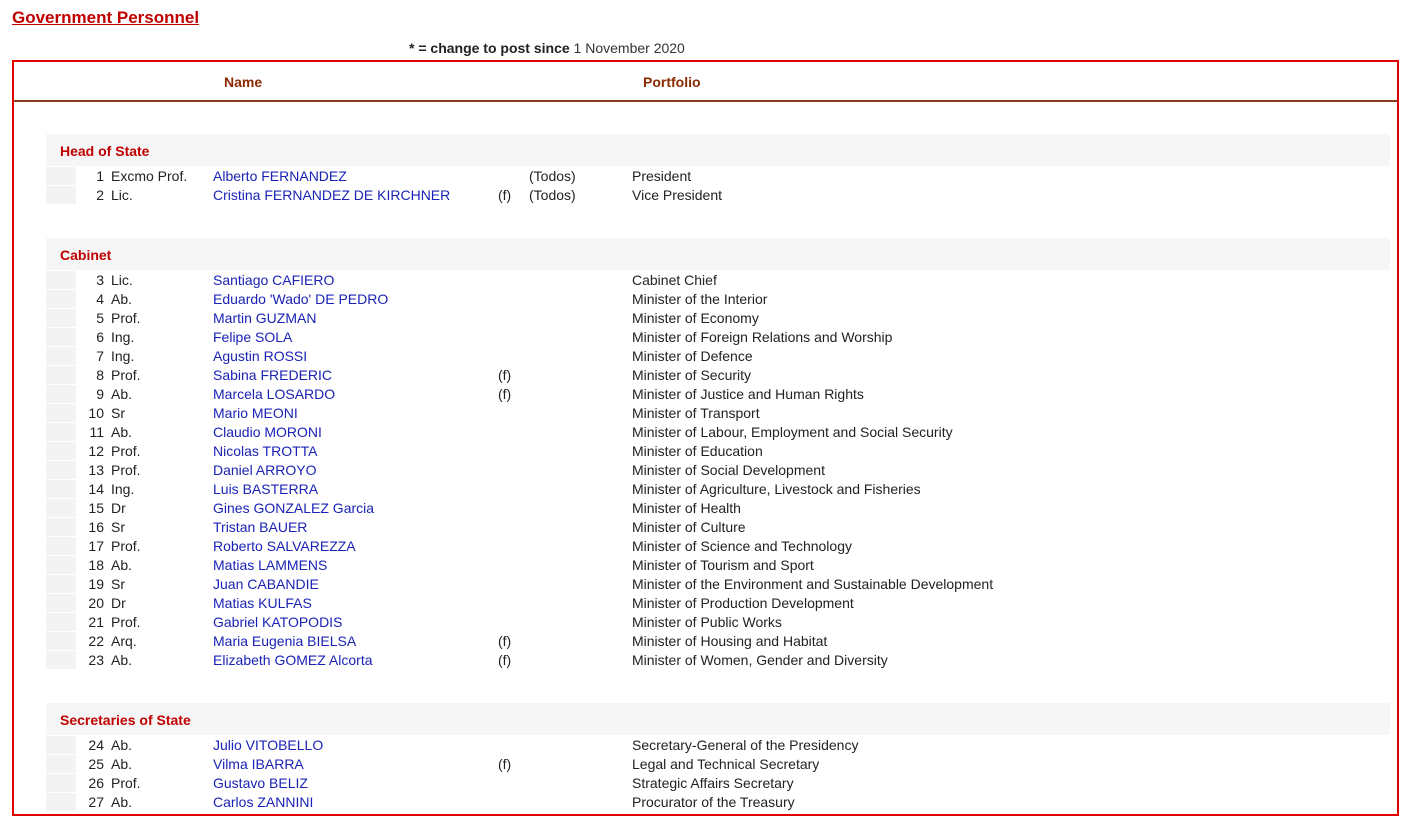 This screenshot has width=1415, height=833. What do you see at coordinates (629, 48) in the screenshot?
I see `legend-date: 1 November 2020` at bounding box center [629, 48].